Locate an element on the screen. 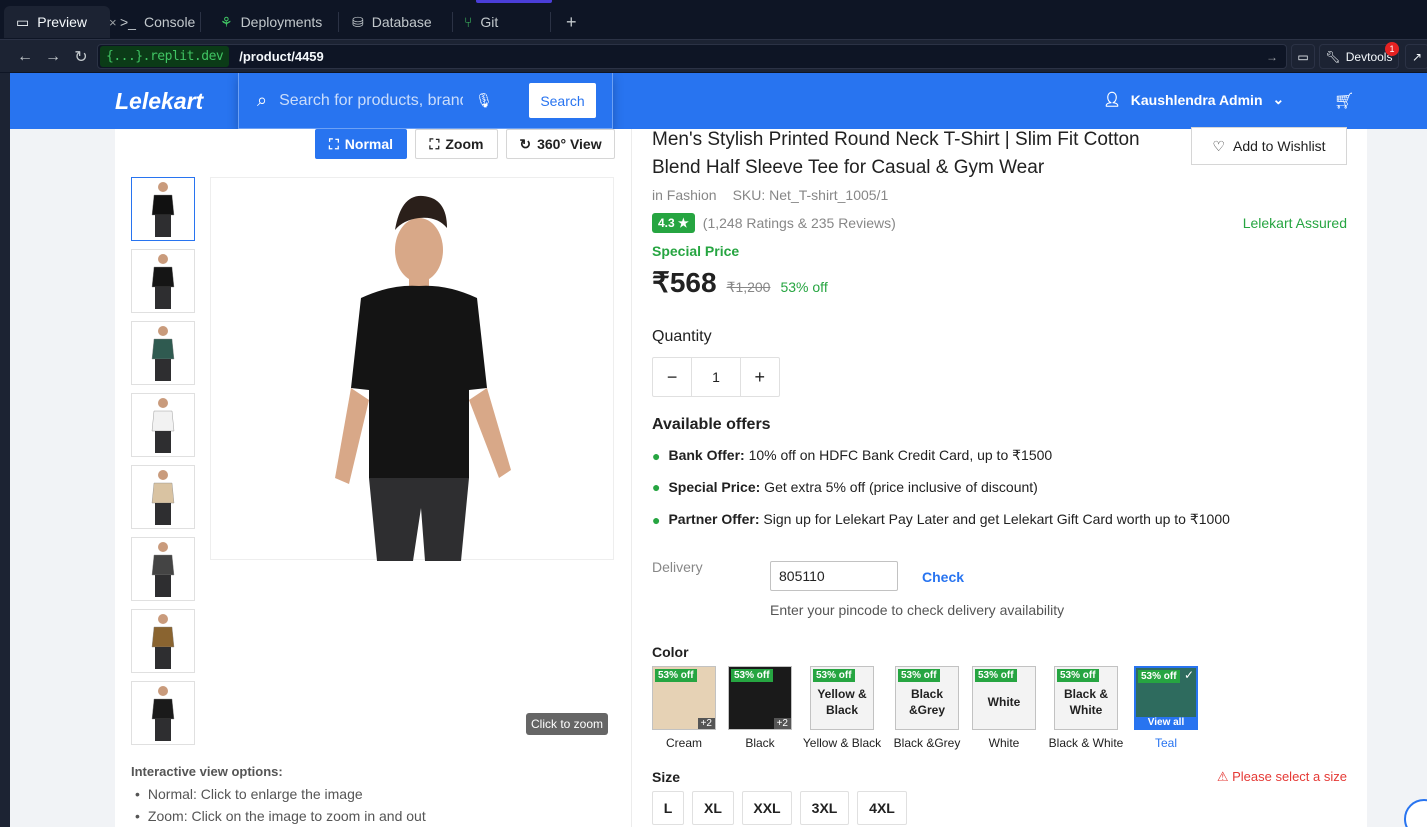 This screenshot has width=1427, height=827. size-option: L is located at coordinates (668, 808).